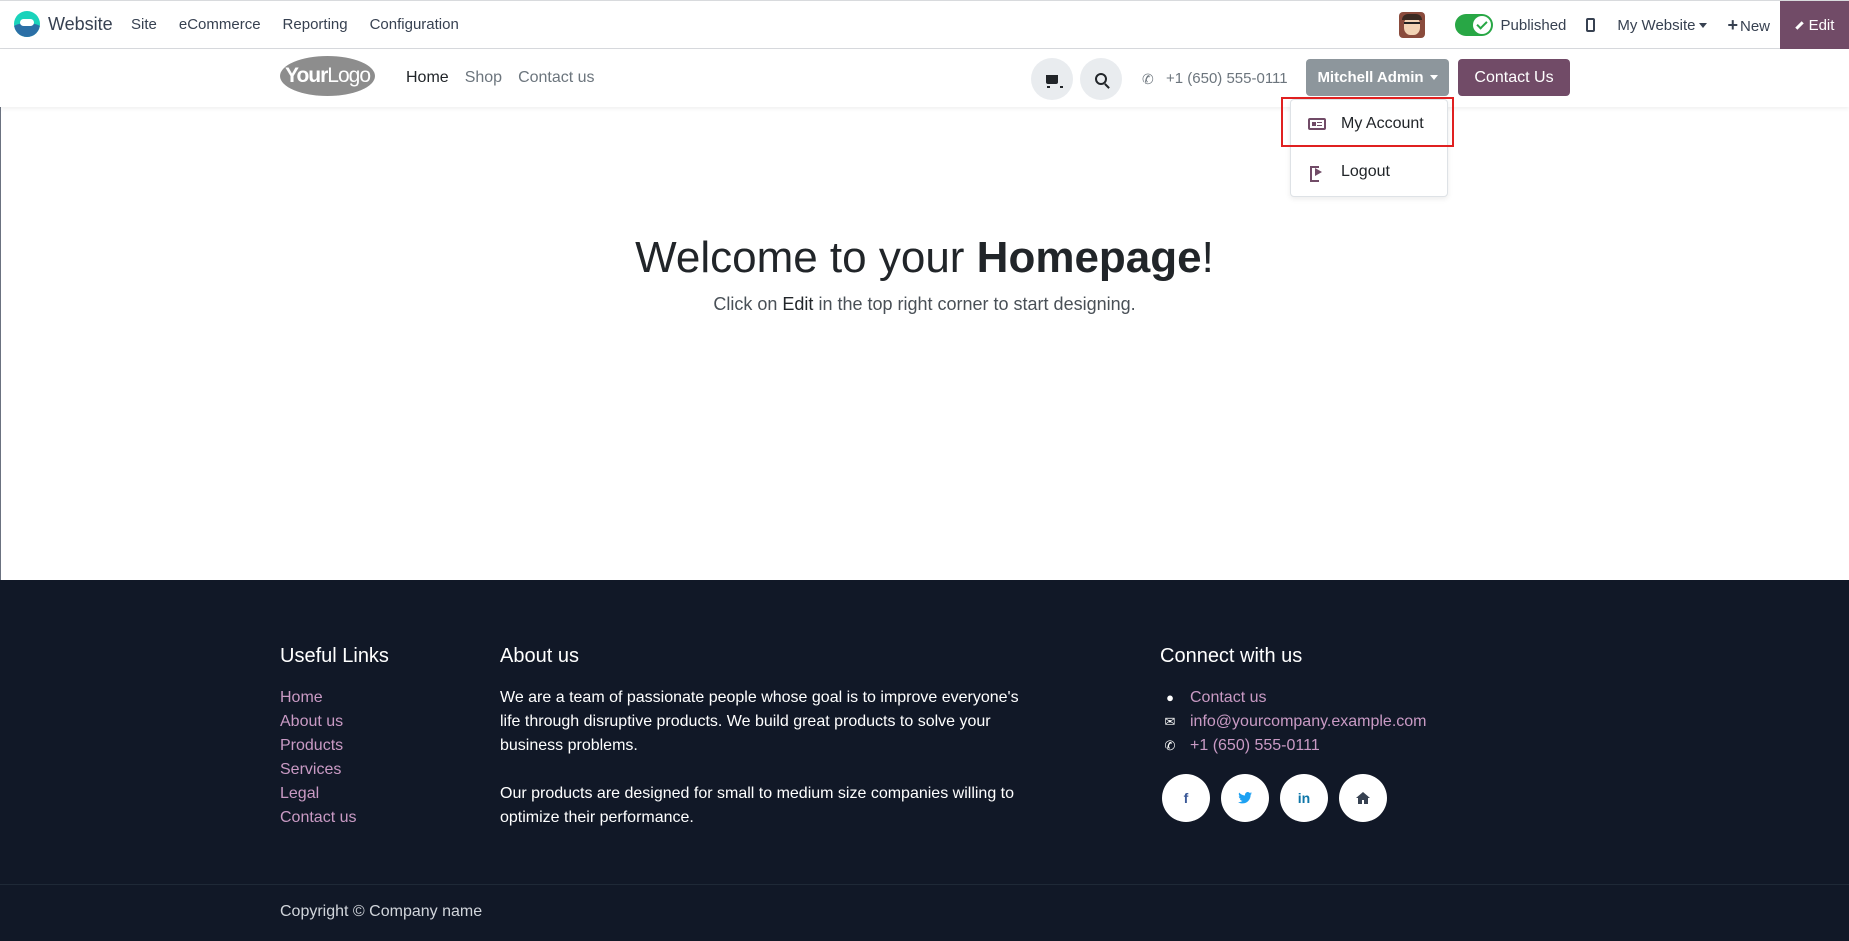 Image resolution: width=1849 pixels, height=941 pixels. Describe the element at coordinates (318, 818) in the screenshot. I see `footer-link-contact-us: Contact us` at that location.